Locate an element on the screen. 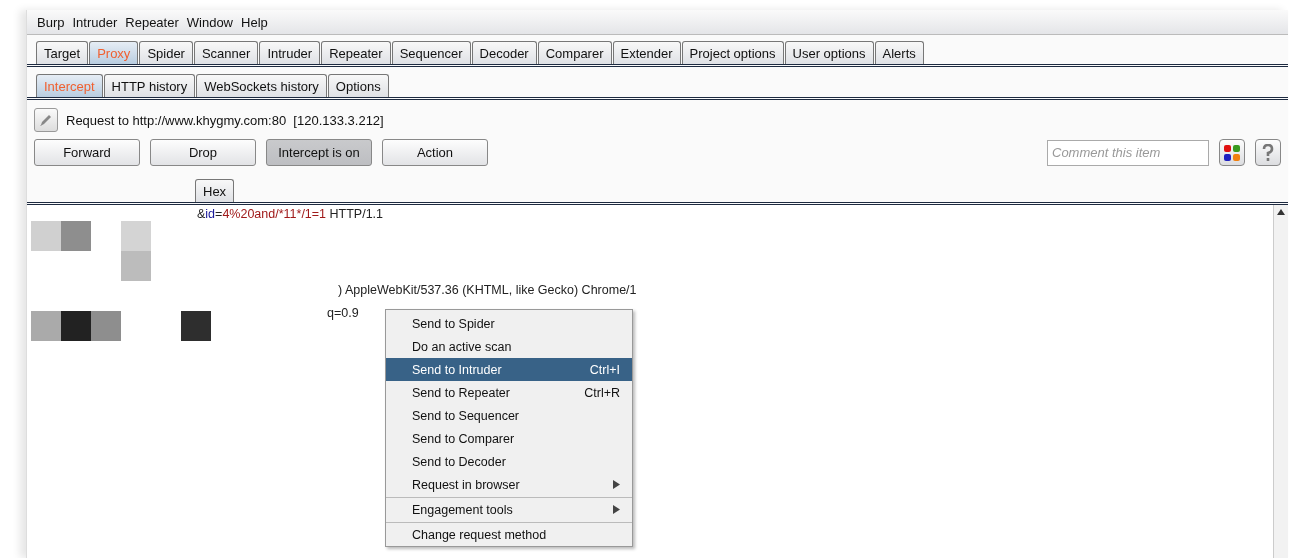 This screenshot has height=558, width=1298. color-grid-icon is located at coordinates (1232, 152).